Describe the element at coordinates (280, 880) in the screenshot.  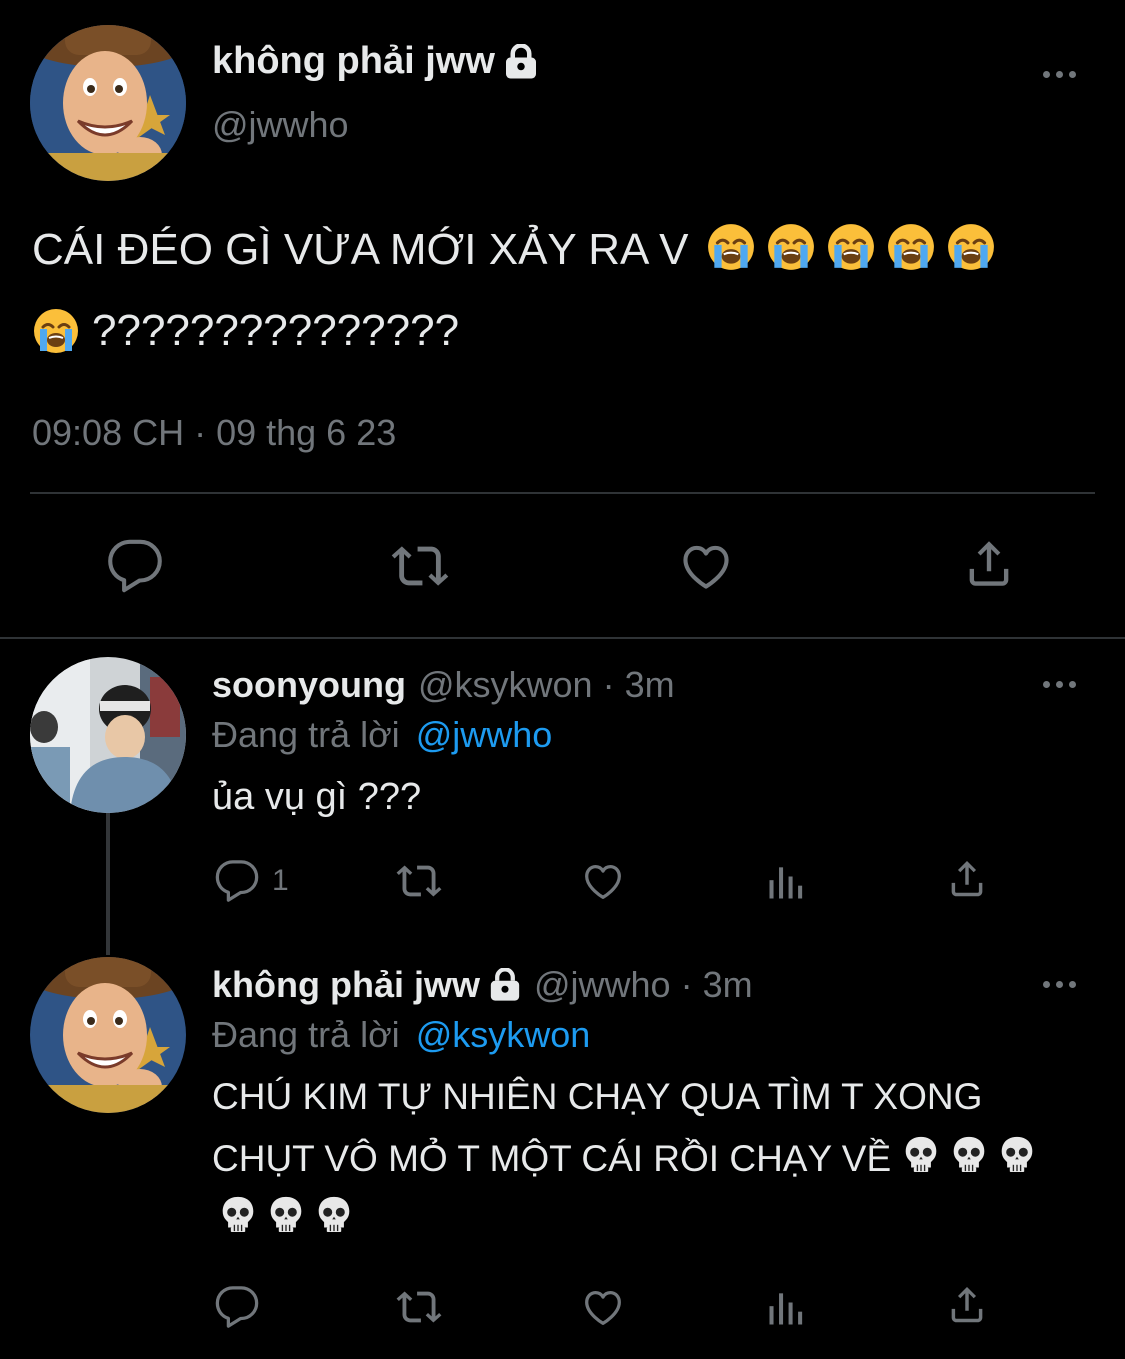
I see `reply-count: 1` at that location.